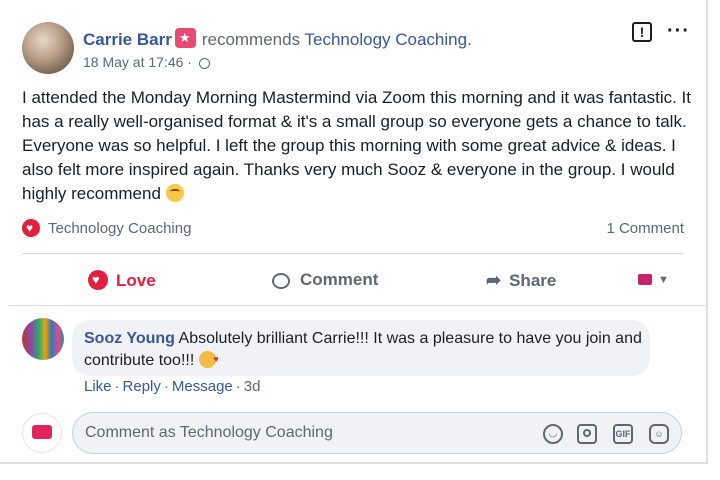  What do you see at coordinates (31, 228) in the screenshot?
I see `love-reaction-icon` at bounding box center [31, 228].